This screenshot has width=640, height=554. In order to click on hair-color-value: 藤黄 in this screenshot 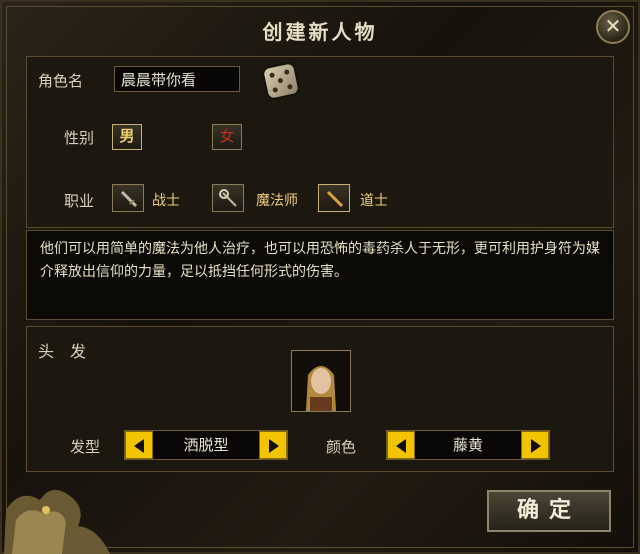, I will do `click(467, 445)`.